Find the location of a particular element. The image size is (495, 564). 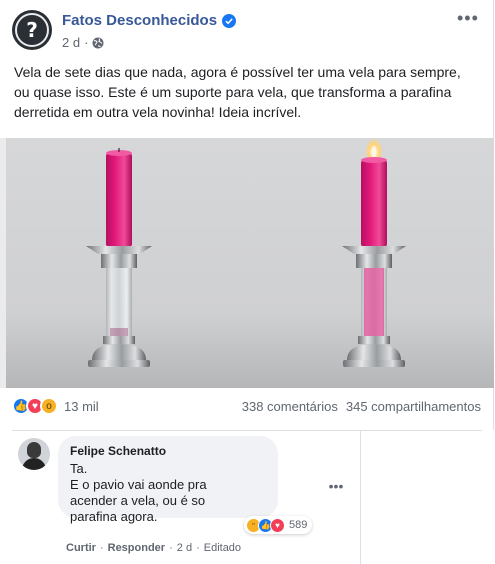

love-reaction-icon: ♥ is located at coordinates (277, 525).